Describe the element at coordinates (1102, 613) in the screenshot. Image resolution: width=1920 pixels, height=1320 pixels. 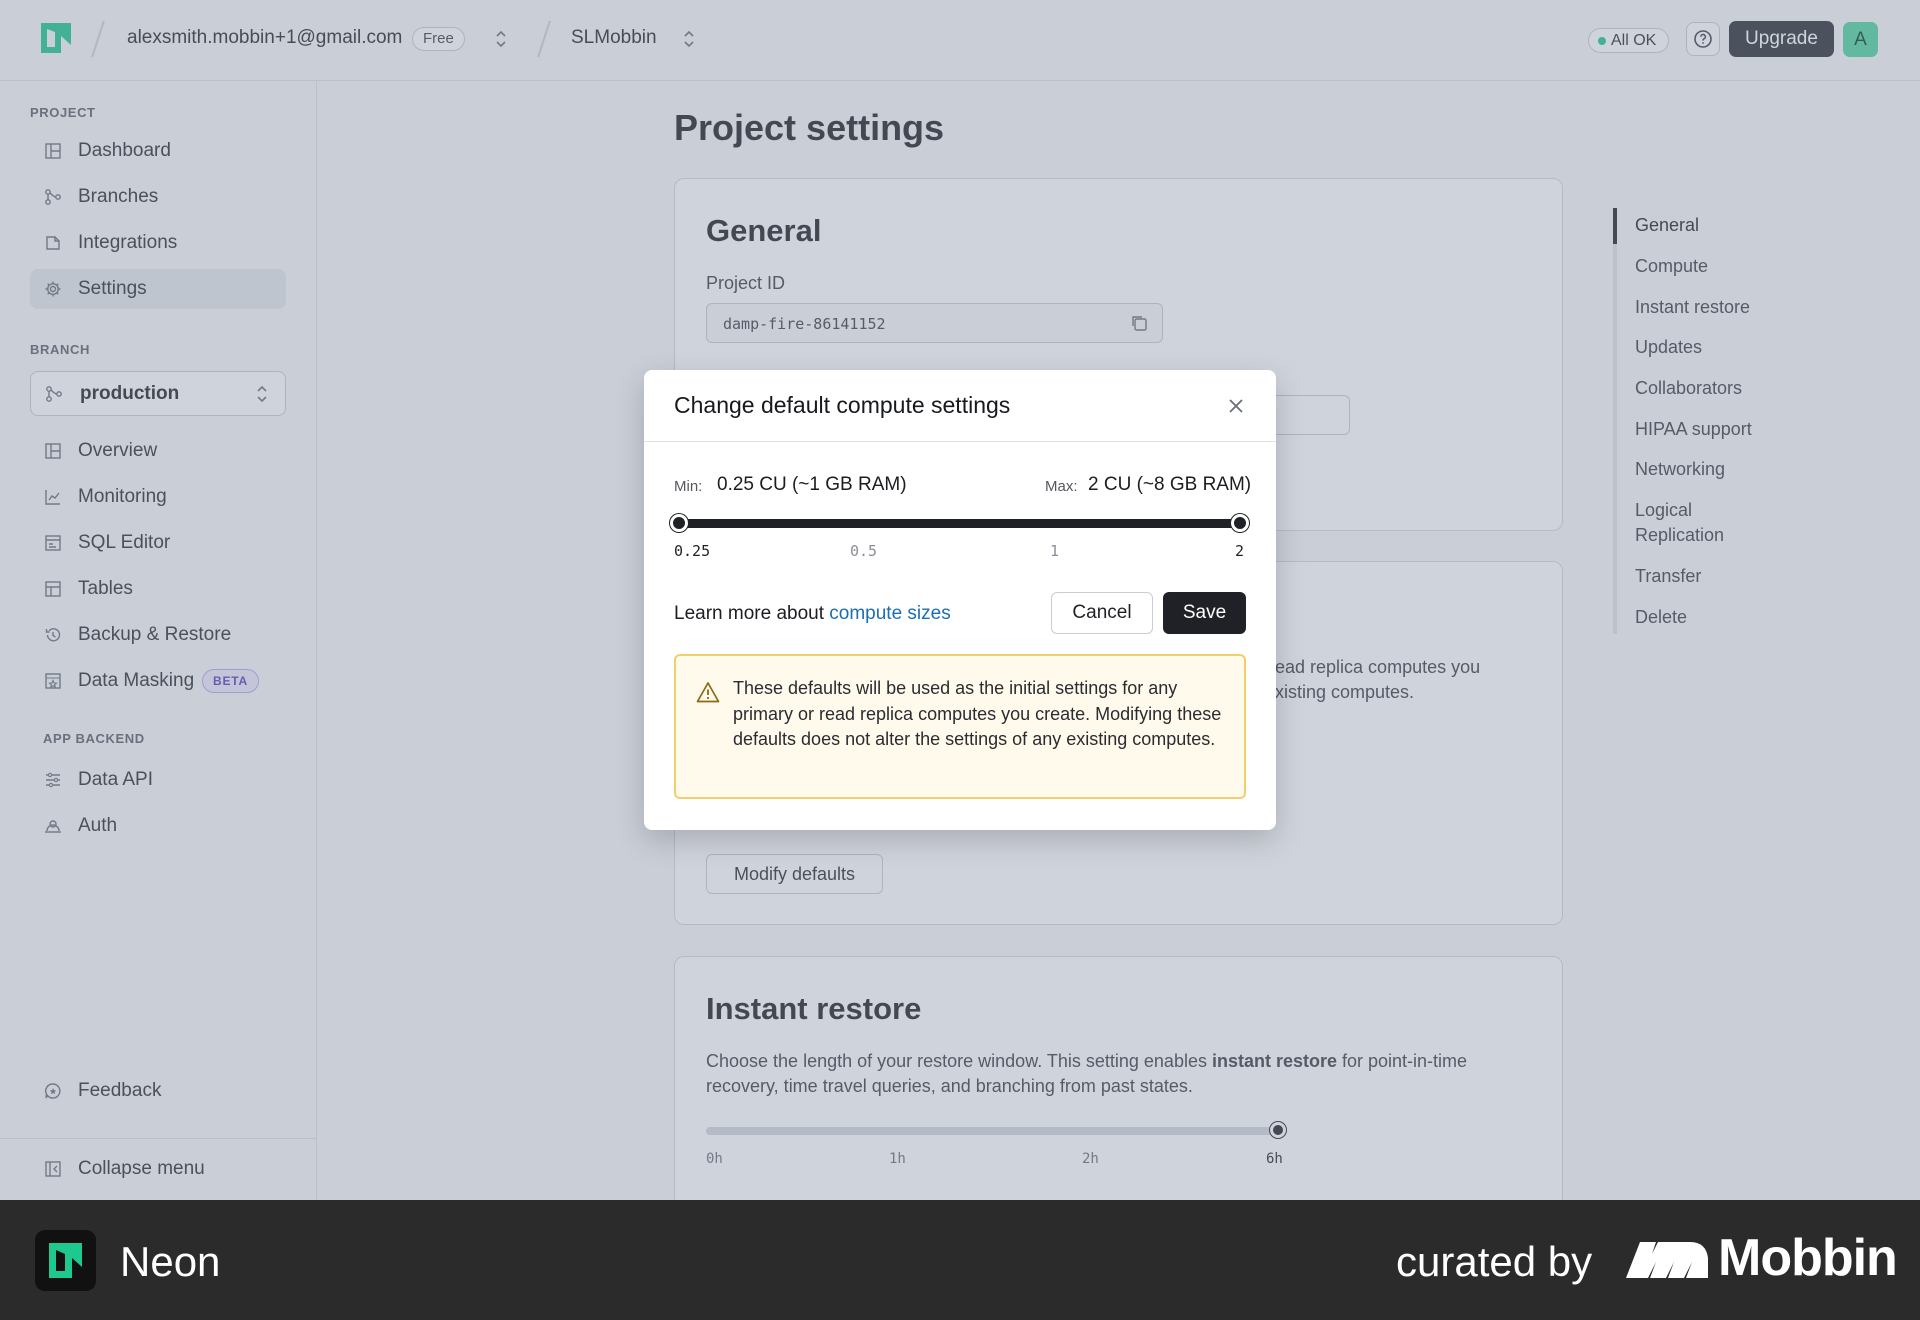
I see `cancel-button: Cancel` at that location.